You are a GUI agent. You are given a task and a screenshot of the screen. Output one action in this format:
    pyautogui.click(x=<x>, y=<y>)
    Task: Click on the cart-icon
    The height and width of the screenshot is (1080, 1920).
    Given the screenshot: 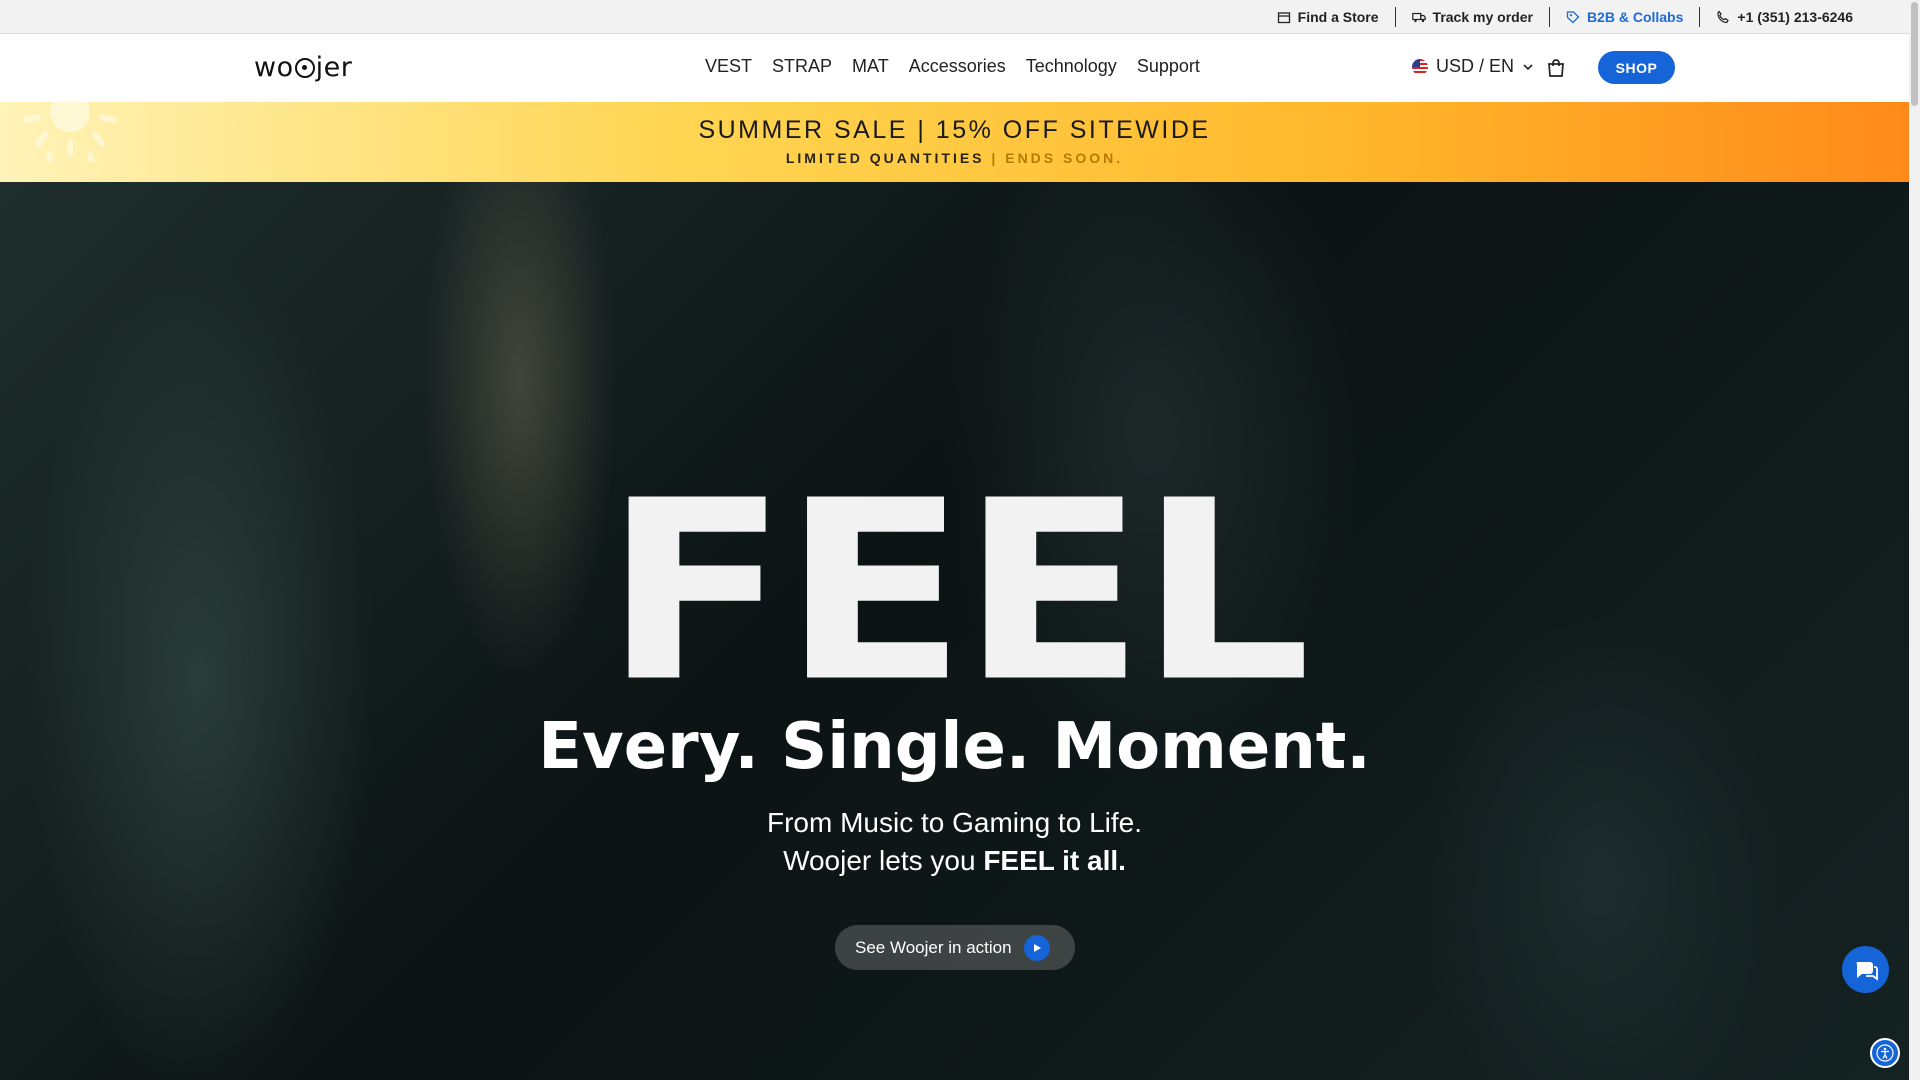 What is the action you would take?
    pyautogui.click(x=1556, y=68)
    